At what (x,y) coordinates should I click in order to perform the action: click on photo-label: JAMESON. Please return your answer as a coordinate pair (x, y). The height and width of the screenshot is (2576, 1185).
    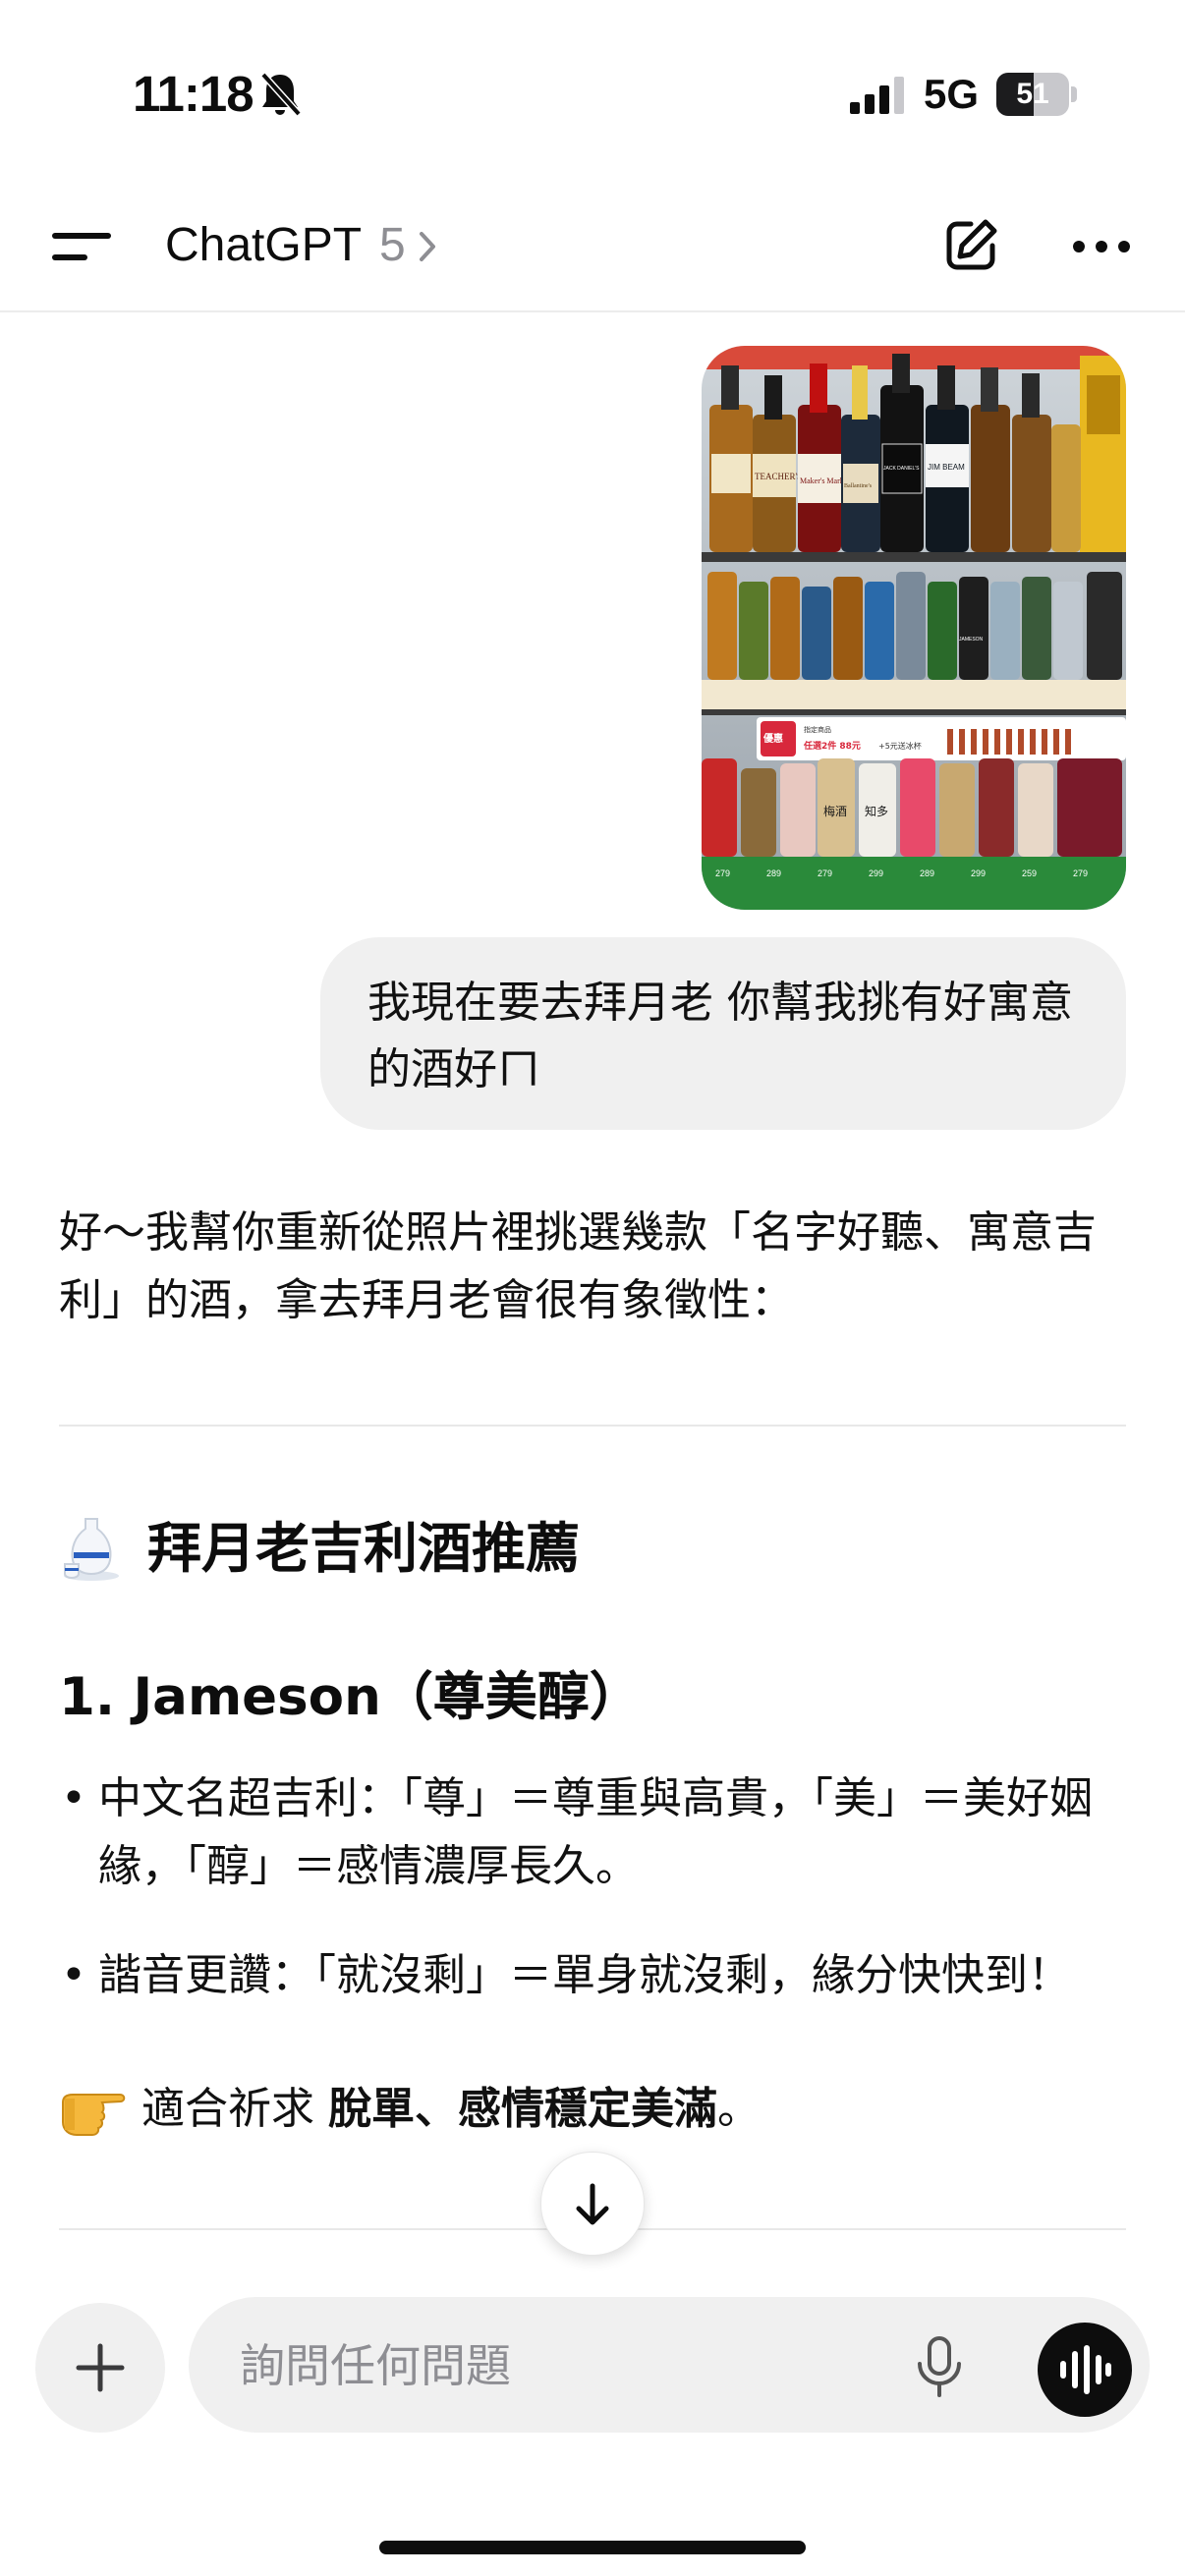
    Looking at the image, I should click on (972, 640).